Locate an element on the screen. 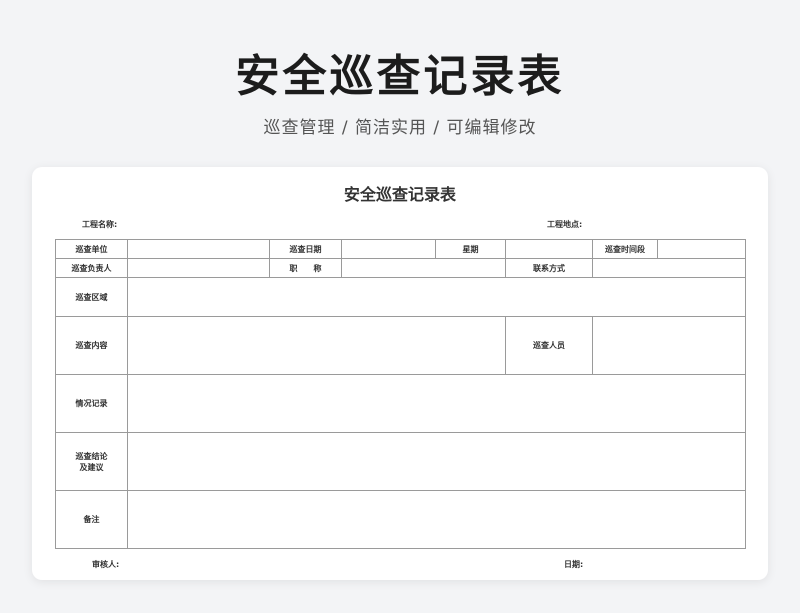 The width and height of the screenshot is (800, 613). page-subtitle: 巡查管理 / 简洁实用 / 可编辑修改 is located at coordinates (400, 128).